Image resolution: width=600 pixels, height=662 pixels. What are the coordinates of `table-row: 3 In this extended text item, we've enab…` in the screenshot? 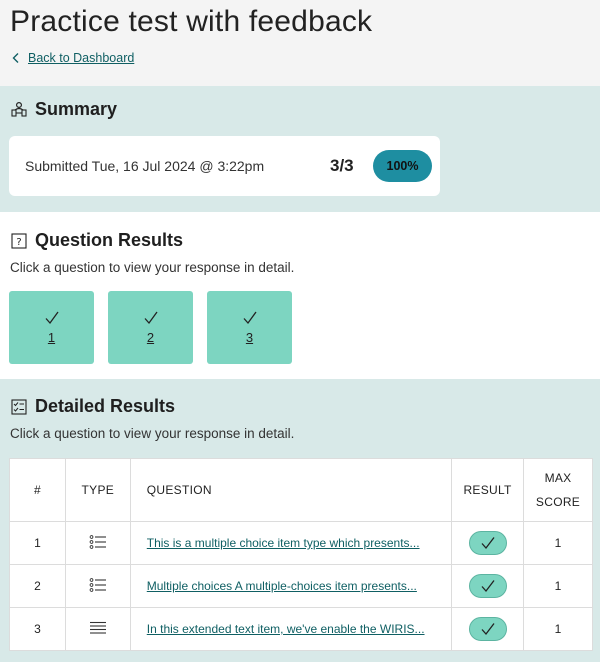 It's located at (301, 629).